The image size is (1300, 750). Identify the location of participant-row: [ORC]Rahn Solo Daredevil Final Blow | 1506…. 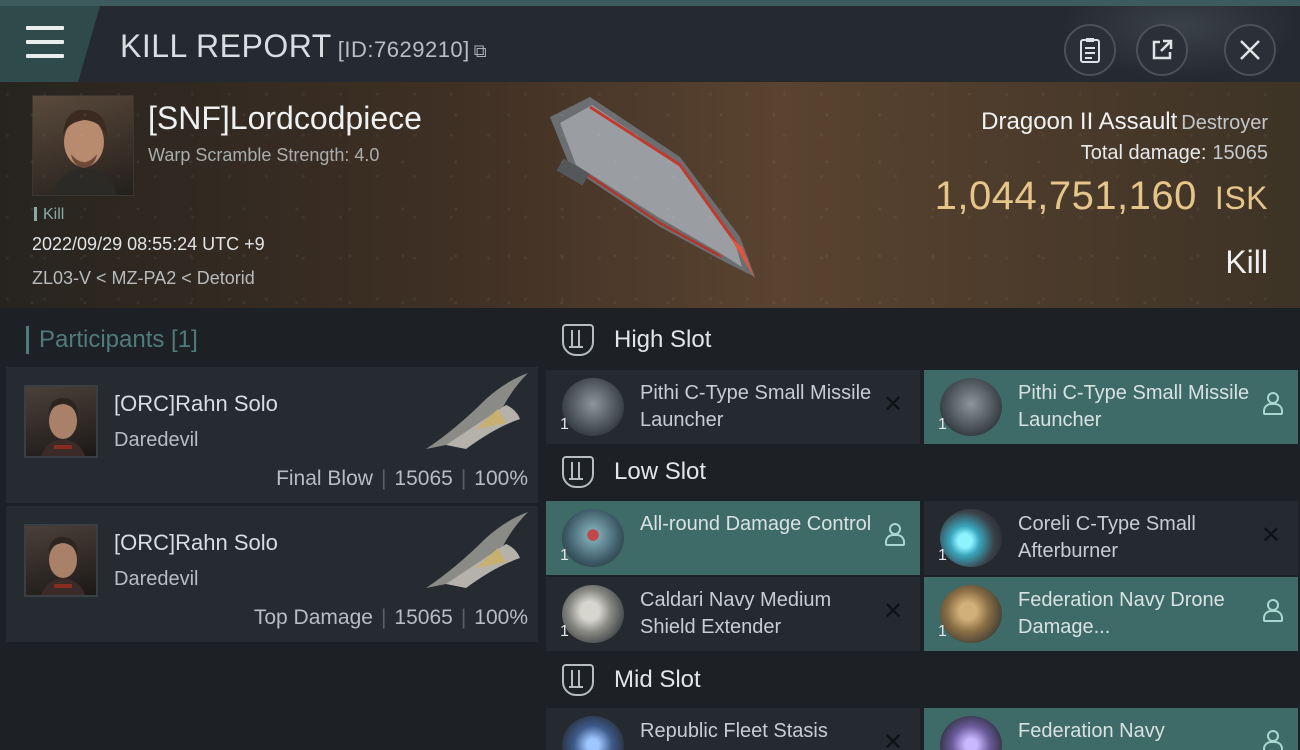
(272, 435).